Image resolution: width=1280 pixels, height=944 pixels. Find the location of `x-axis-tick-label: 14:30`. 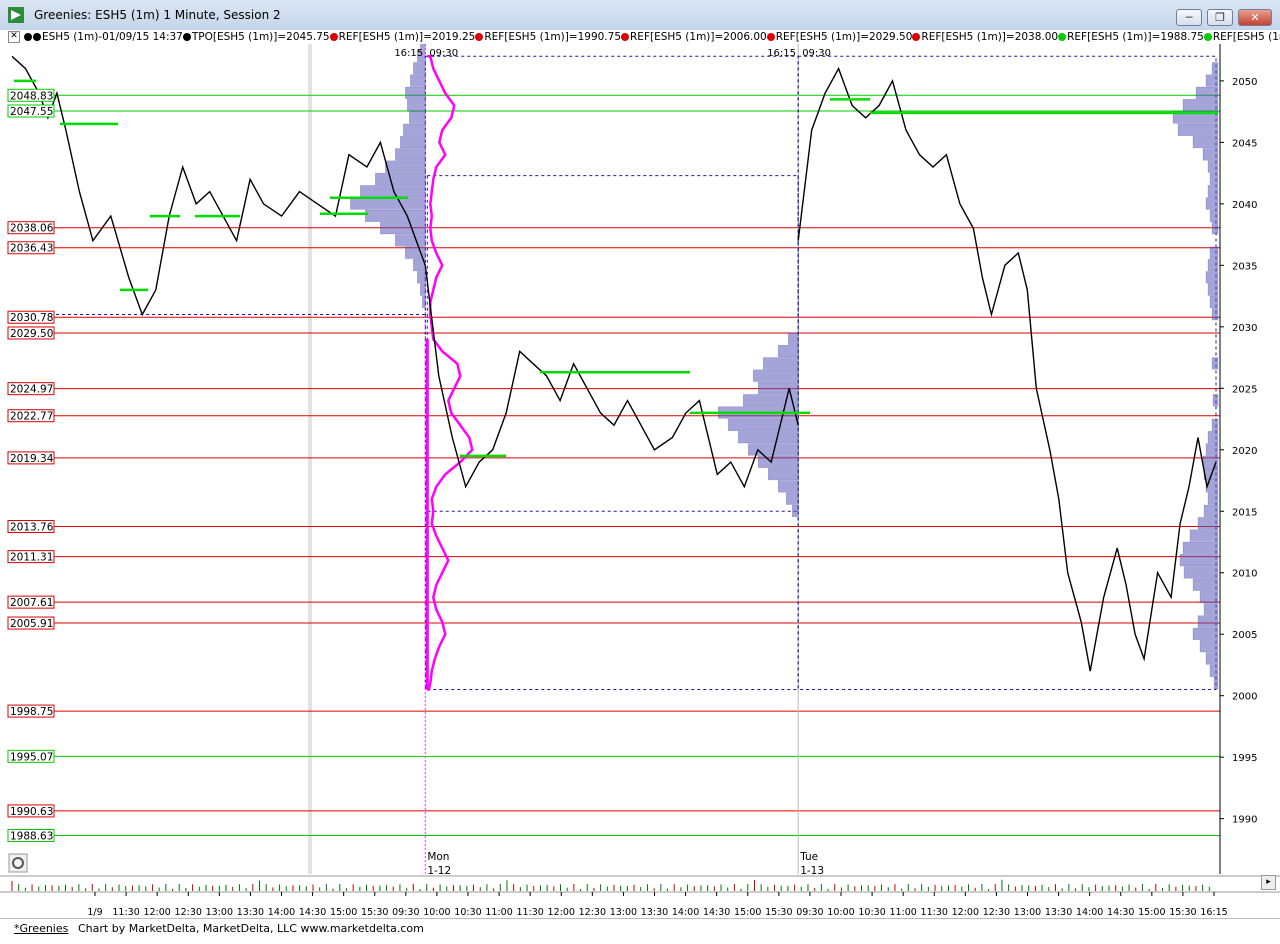

x-axis-tick-label: 14:30 is located at coordinates (716, 912).